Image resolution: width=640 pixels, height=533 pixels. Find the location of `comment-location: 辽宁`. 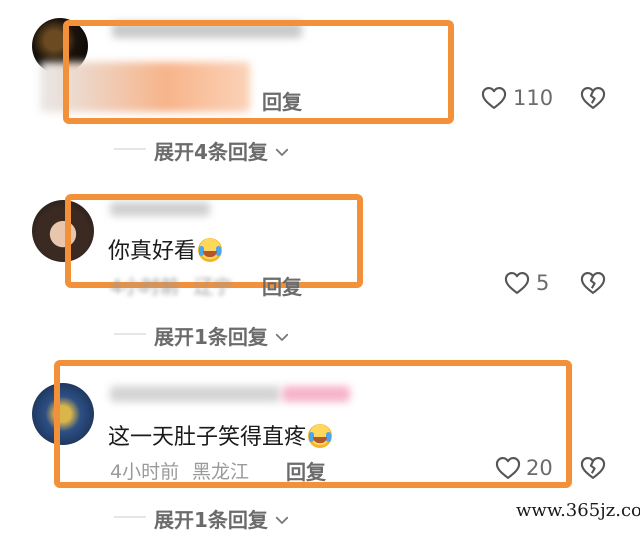

comment-location: 辽宁 is located at coordinates (213, 287).